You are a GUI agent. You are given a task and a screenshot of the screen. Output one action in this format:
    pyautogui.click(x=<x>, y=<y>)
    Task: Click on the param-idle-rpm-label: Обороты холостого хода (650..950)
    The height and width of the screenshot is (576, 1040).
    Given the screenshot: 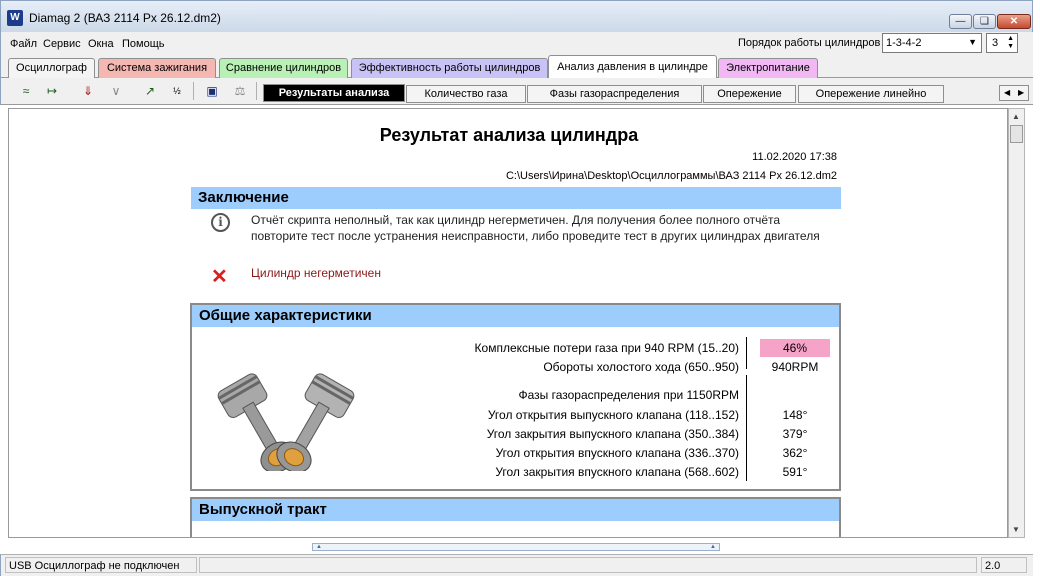 What is the action you would take?
    pyautogui.click(x=641, y=367)
    